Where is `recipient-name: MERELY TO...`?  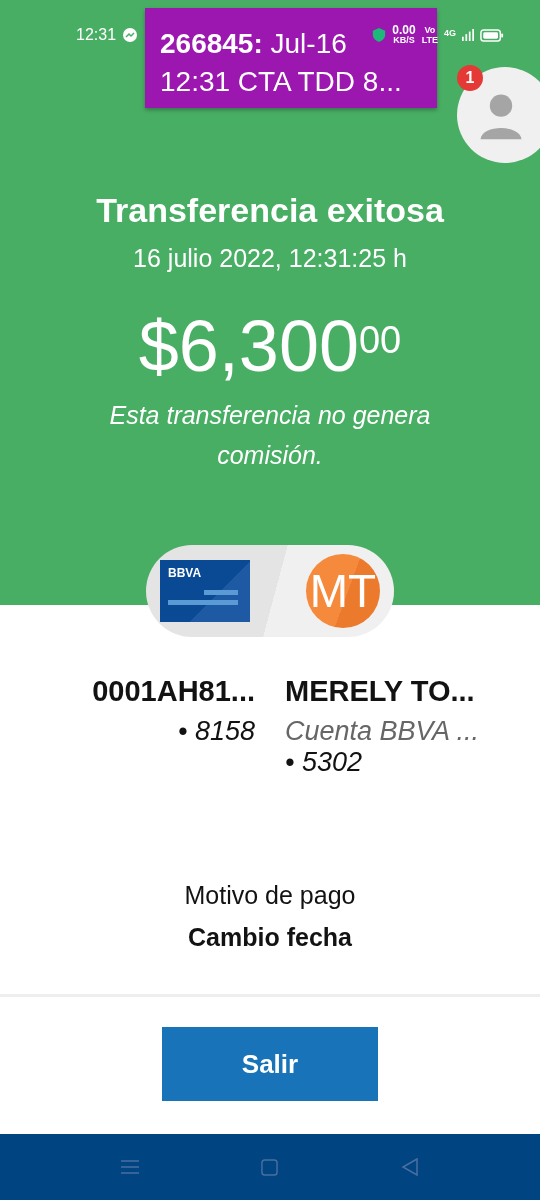 recipient-name: MERELY TO... is located at coordinates (380, 691).